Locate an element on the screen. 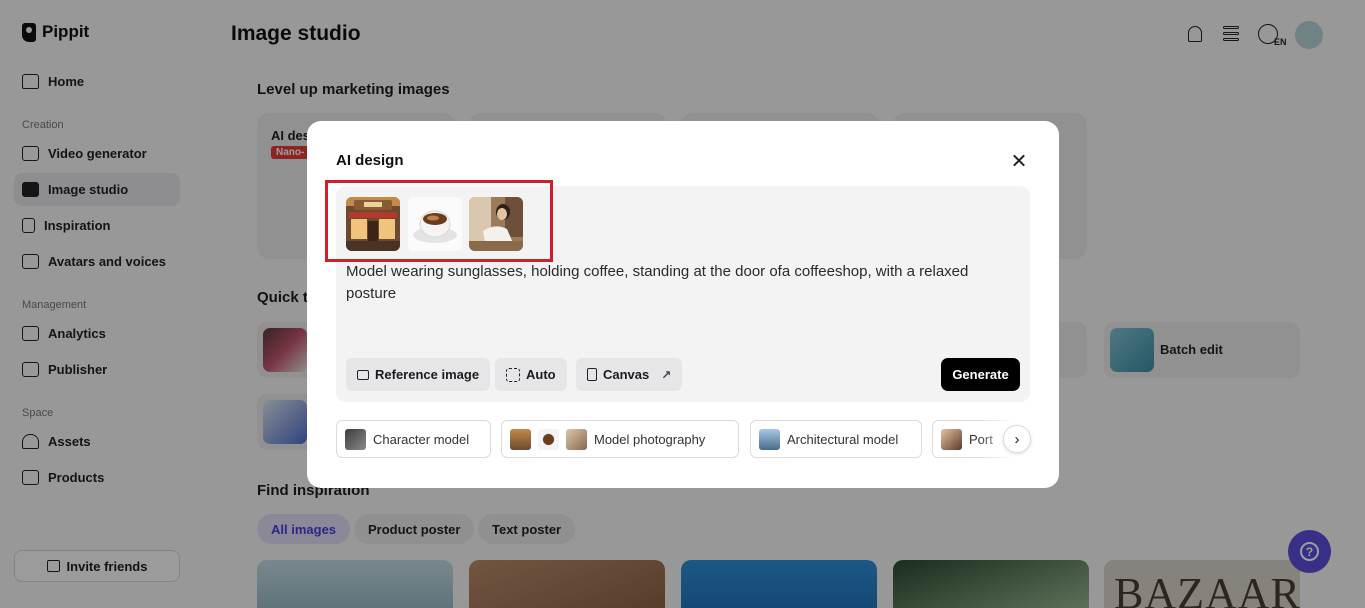  canvas-button: Canvas ↗ is located at coordinates (629, 374).